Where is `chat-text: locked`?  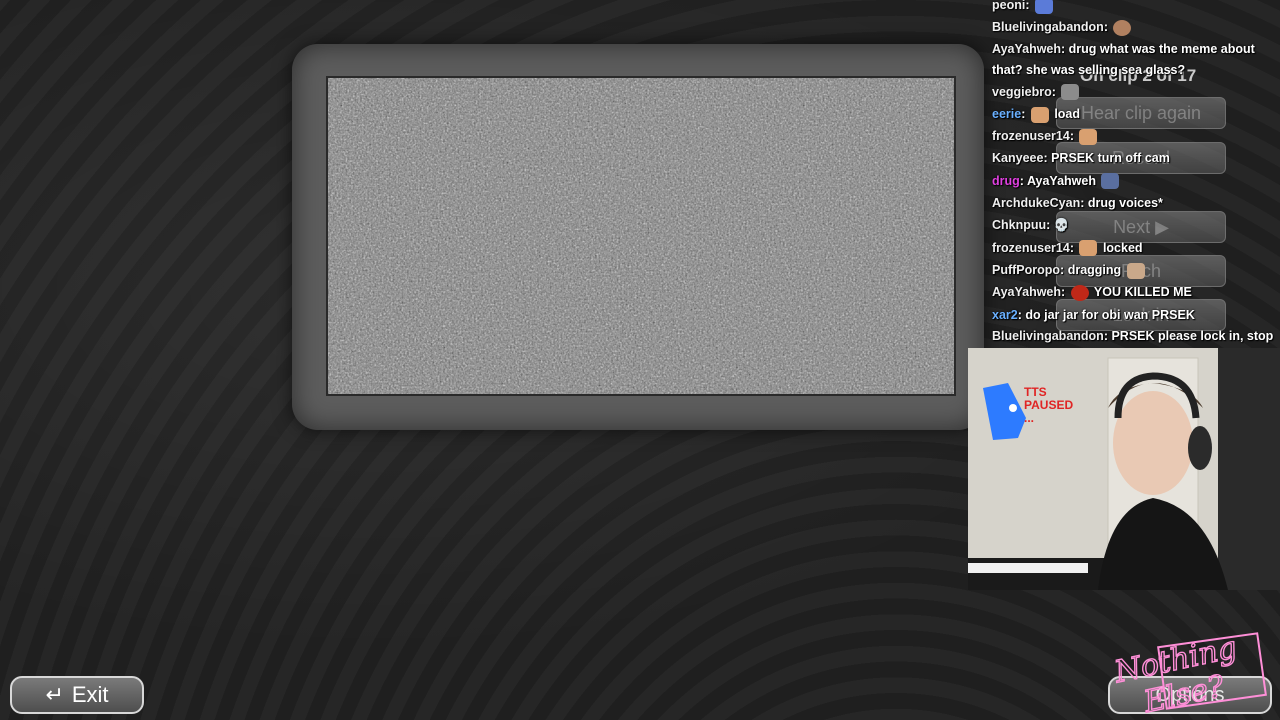 chat-text: locked is located at coordinates (1122, 247).